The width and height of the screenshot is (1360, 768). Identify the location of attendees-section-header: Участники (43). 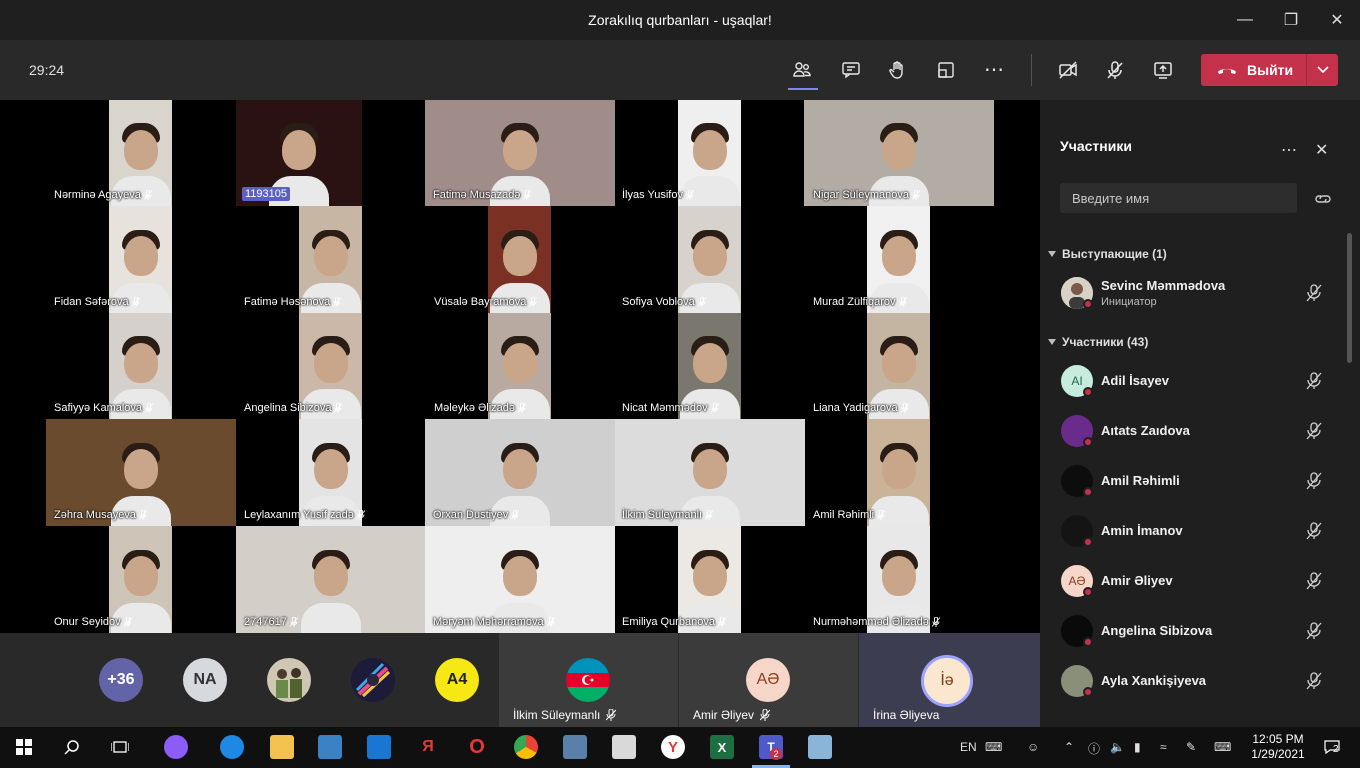
(1098, 342).